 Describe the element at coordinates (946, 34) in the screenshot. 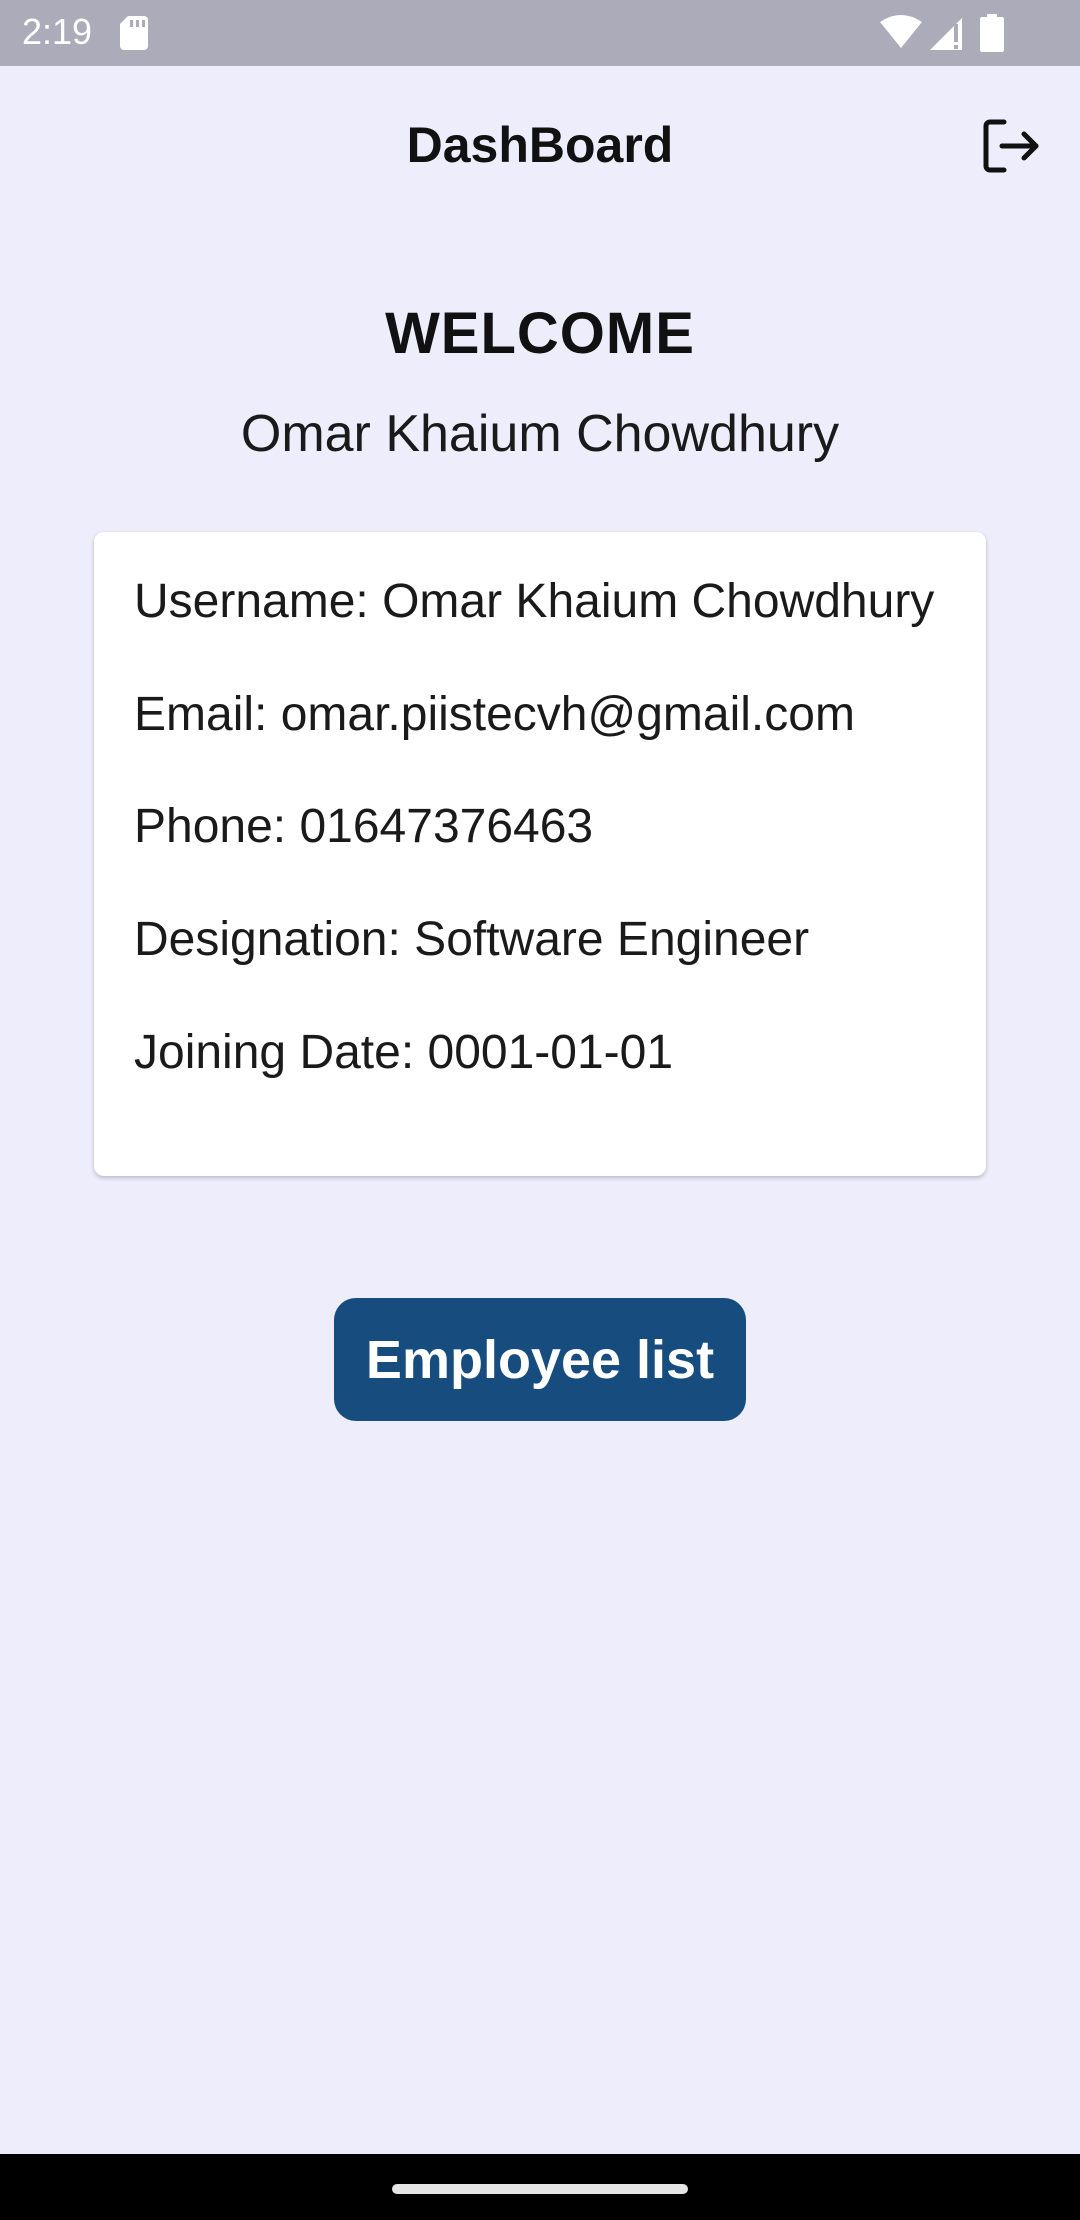

I see `signal-icon` at that location.